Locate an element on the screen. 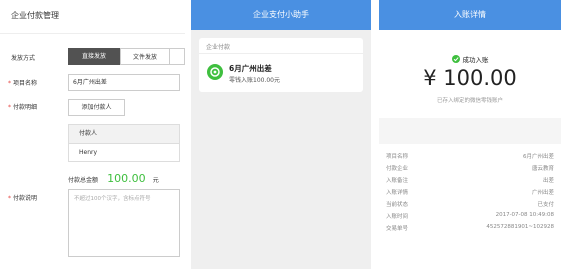  wallet-icon is located at coordinates (215, 72).